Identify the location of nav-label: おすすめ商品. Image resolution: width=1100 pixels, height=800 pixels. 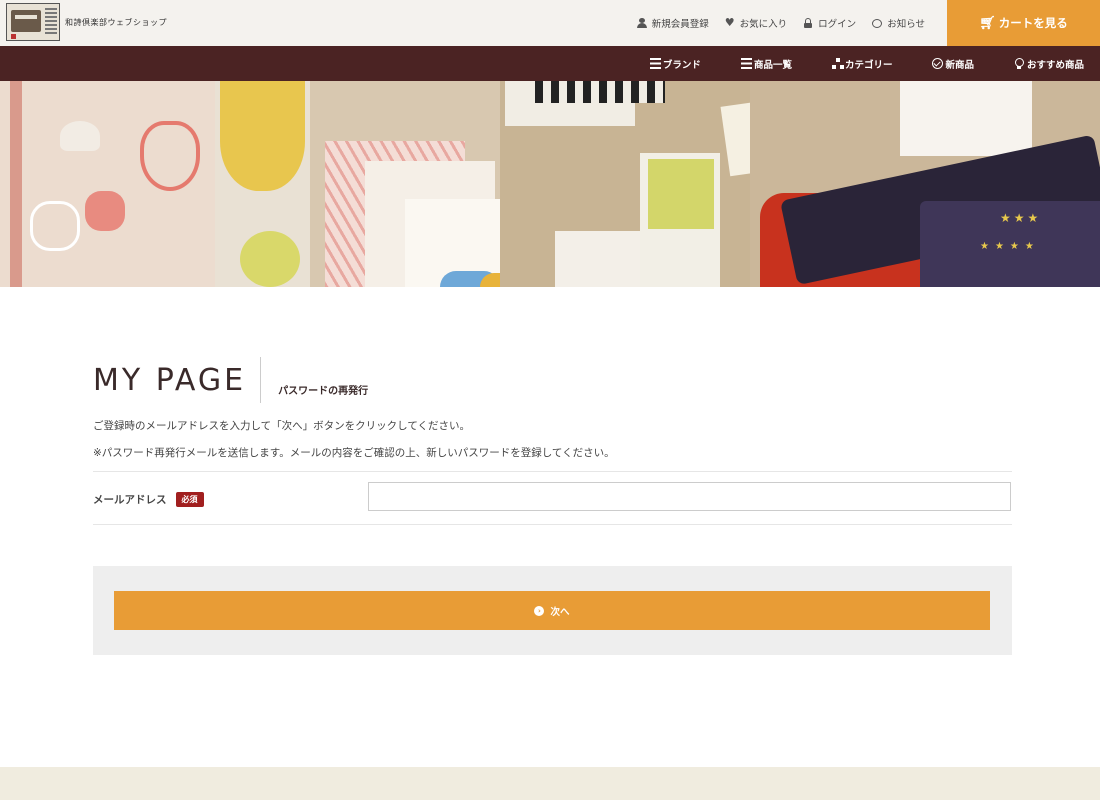
(1055, 65).